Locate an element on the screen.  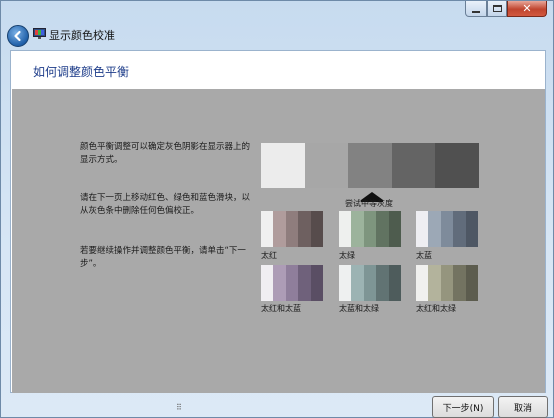
swatch-label: 太蓝 is located at coordinates (424, 255).